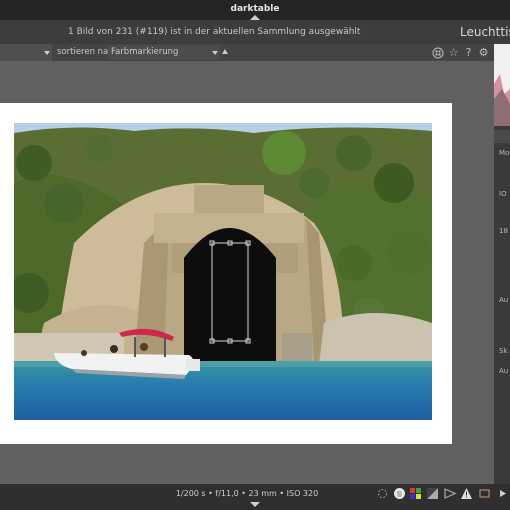  I want to click on sort-dropdown: Farbmarkierung, so click(164, 52).